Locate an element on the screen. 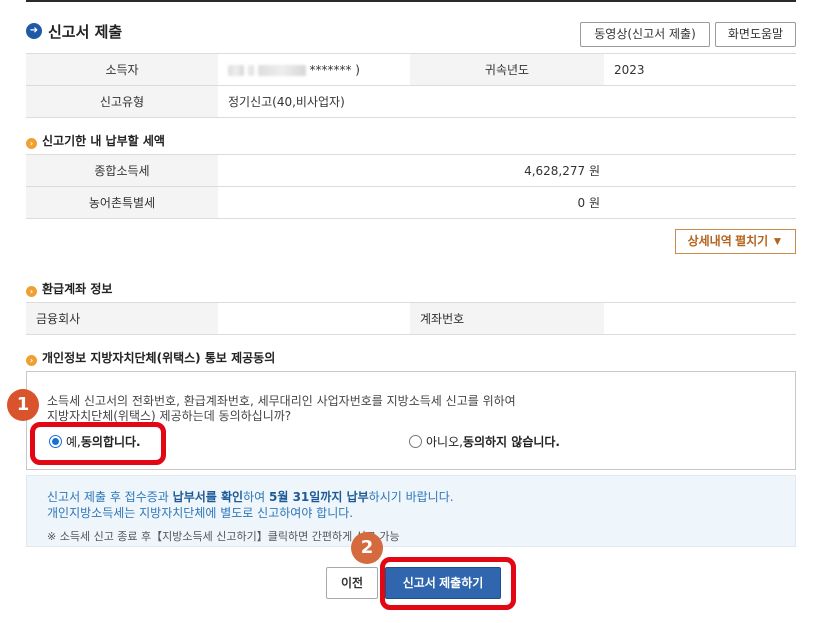 Image resolution: width=837 pixels, height=623 pixels. step-badge-1: 1 is located at coordinates (23, 405).